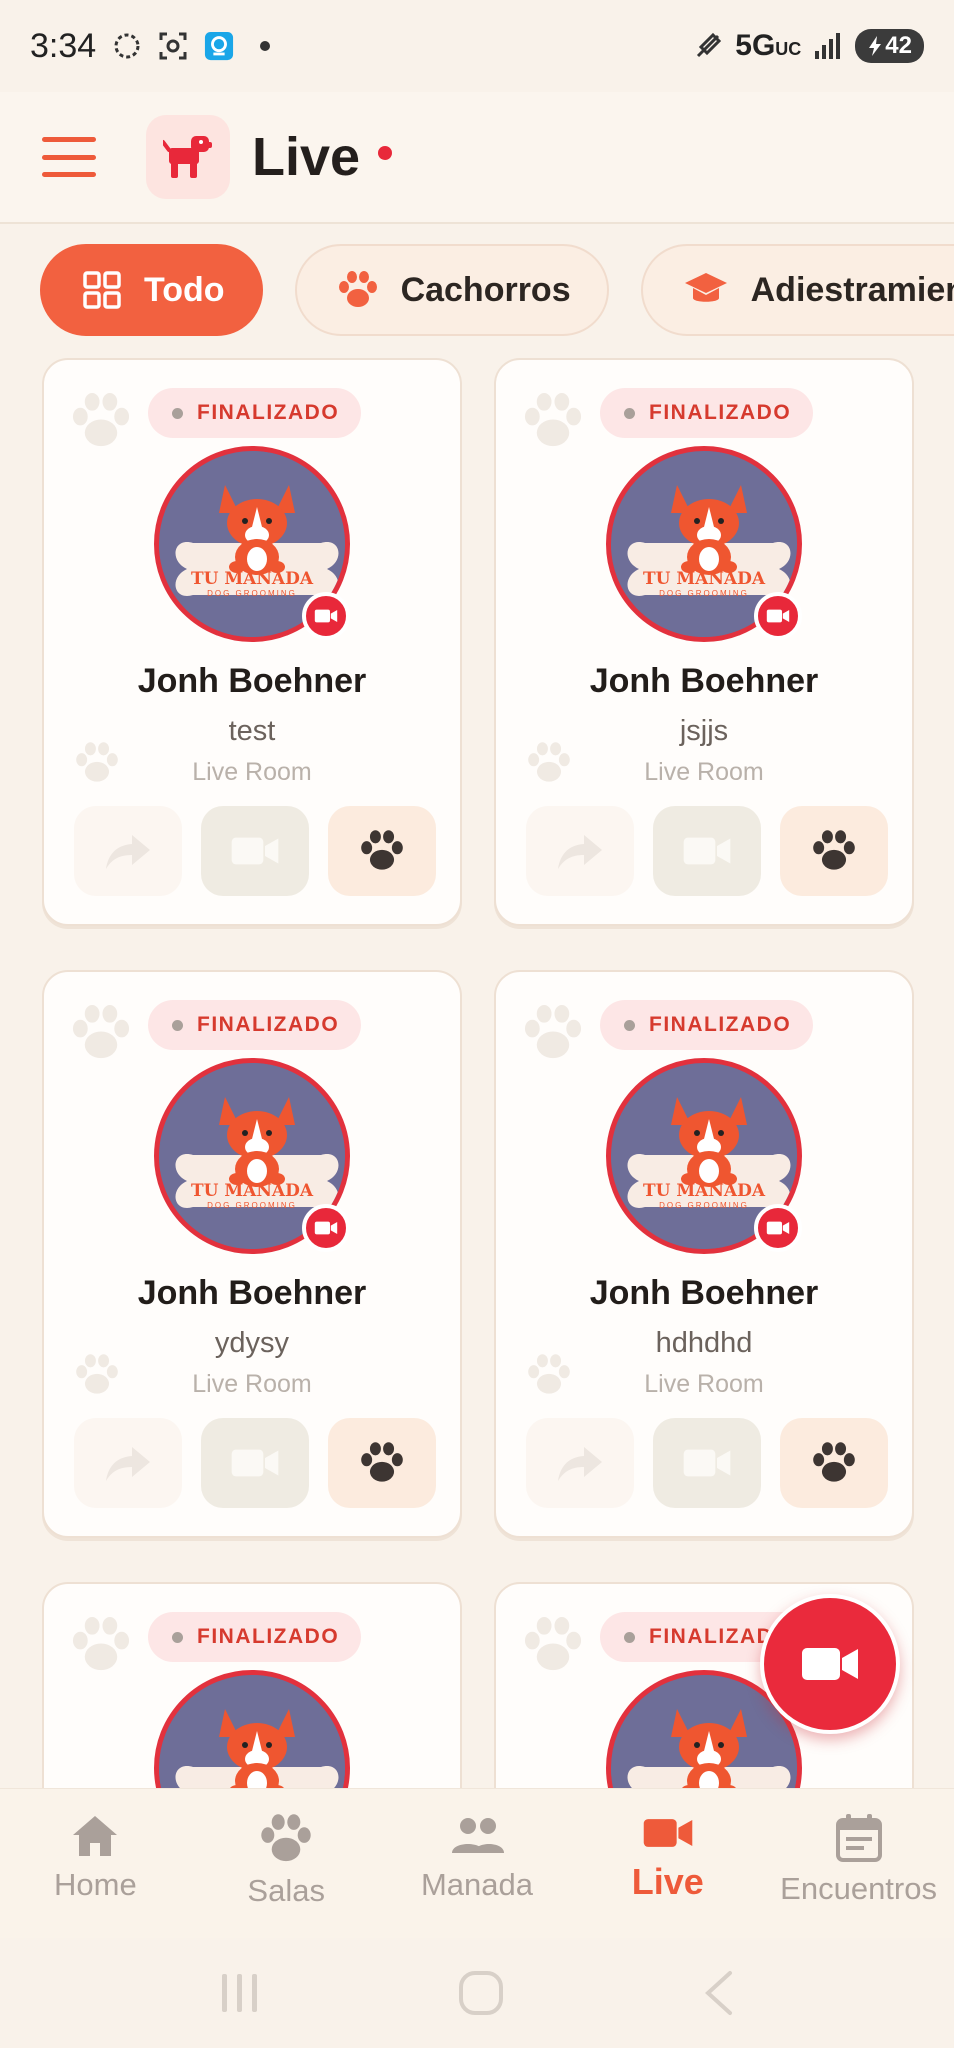 Image resolution: width=954 pixels, height=2048 pixels. What do you see at coordinates (704, 1293) in the screenshot?
I see `host-name: Jonh Boehner` at bounding box center [704, 1293].